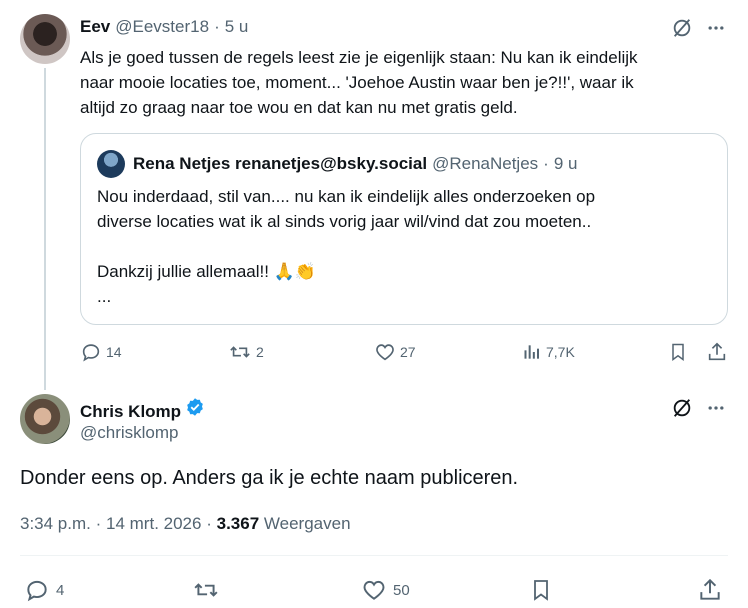 This screenshot has width=748, height=608. What do you see at coordinates (237, 27) in the screenshot?
I see `tweet1-timestamp: 5 u` at bounding box center [237, 27].